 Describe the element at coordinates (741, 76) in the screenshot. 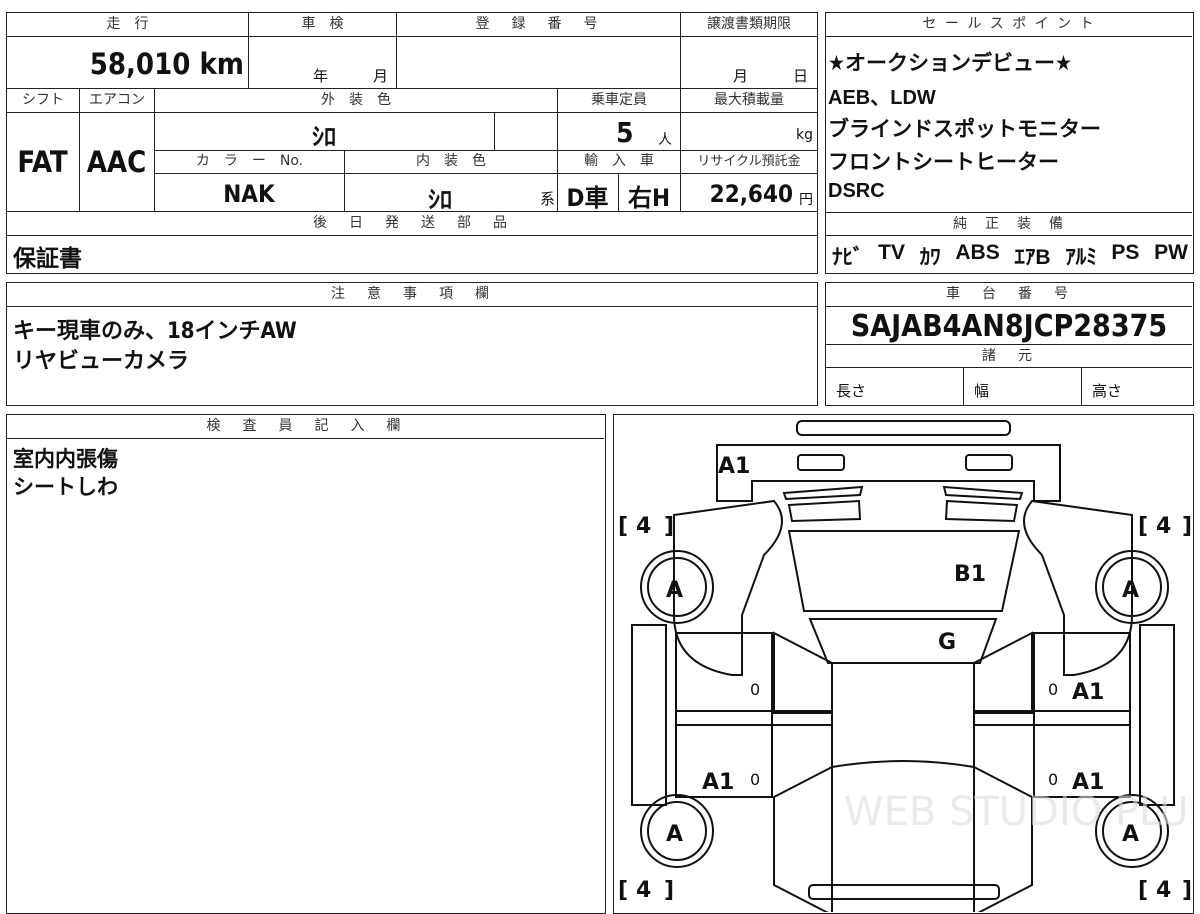

I see `transfer-month: 月` at that location.